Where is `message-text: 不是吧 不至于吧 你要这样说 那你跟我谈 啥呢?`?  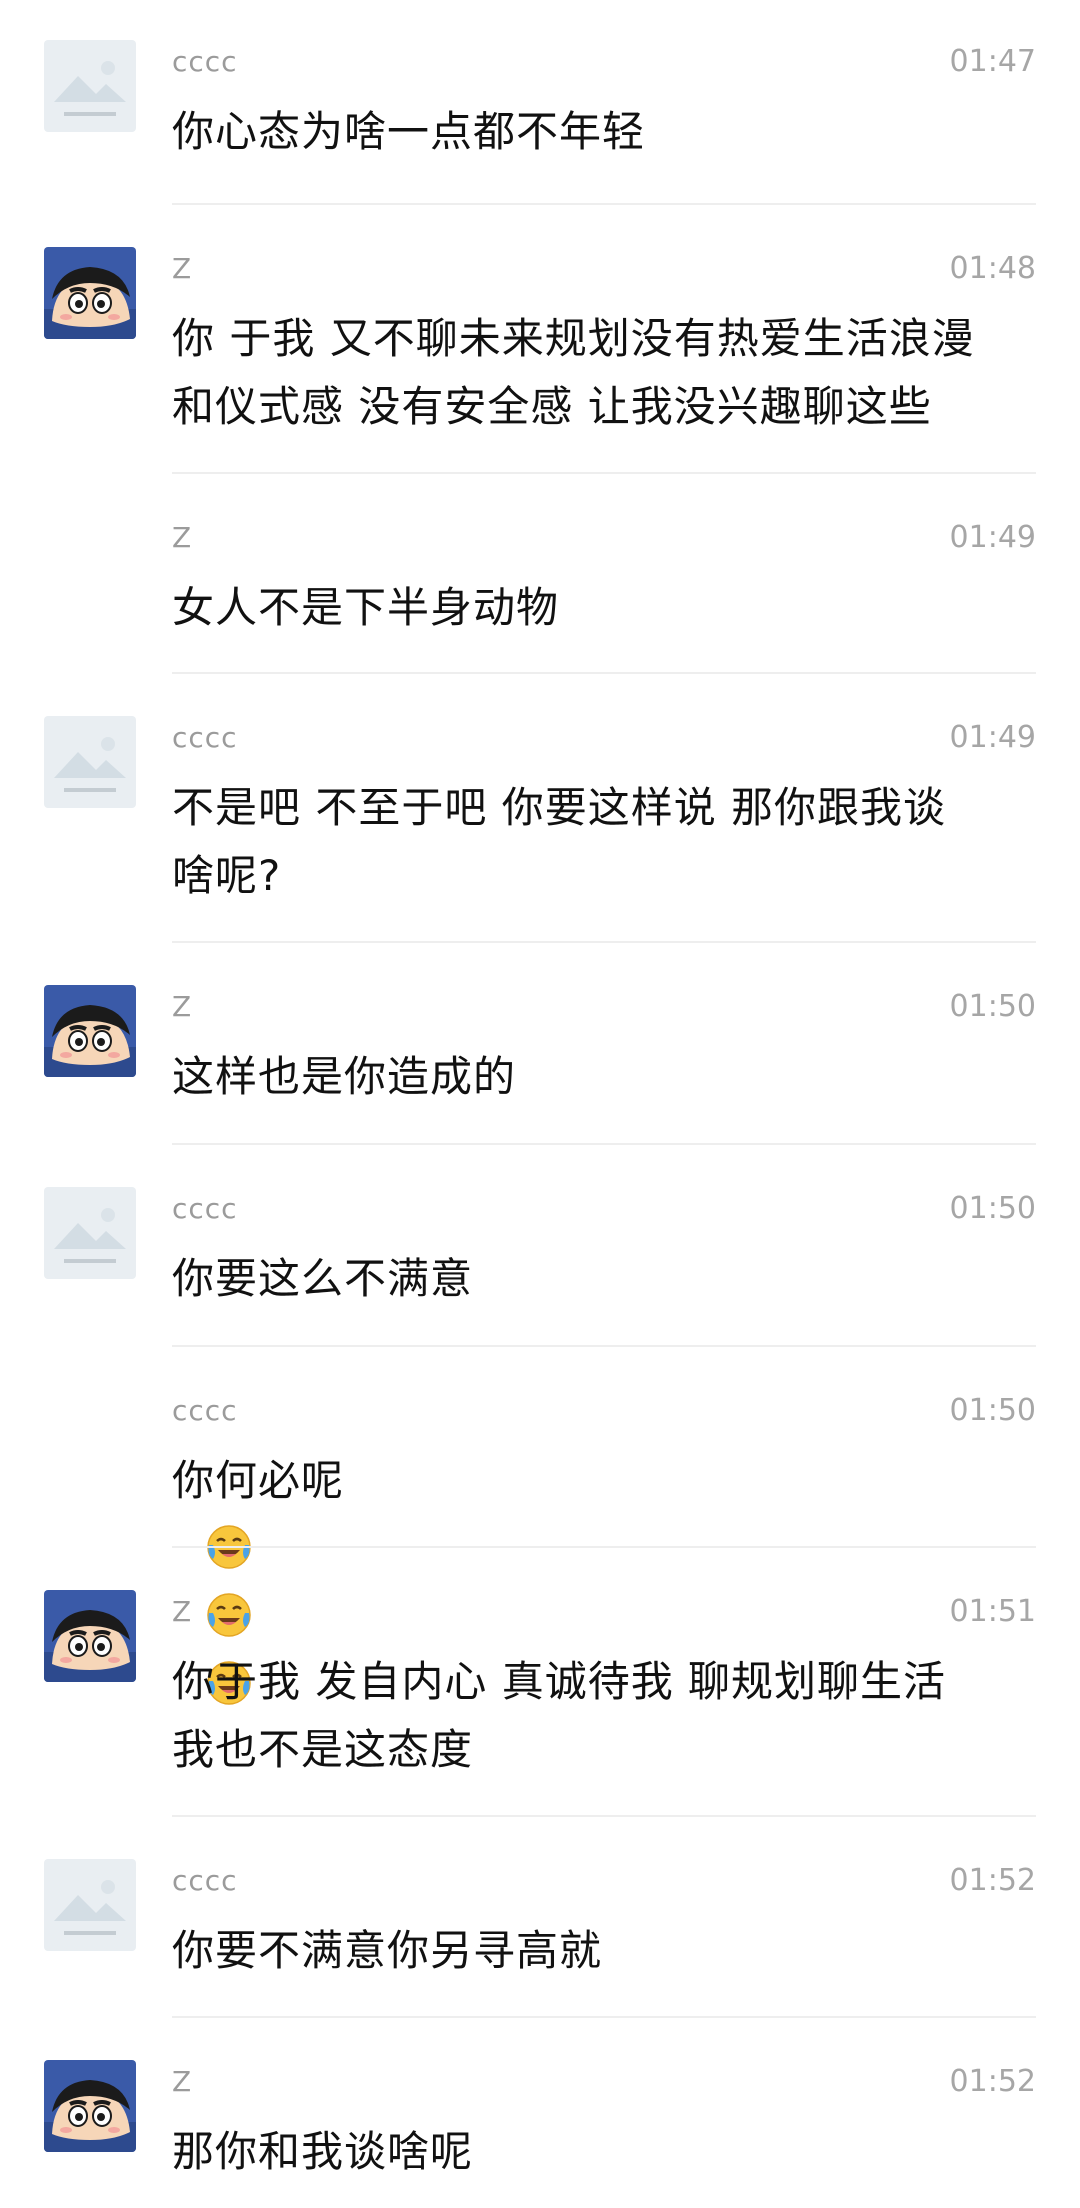 message-text: 不是吧 不至于吧 你要这样说 那你跟我谈 啥呢? is located at coordinates (602, 842).